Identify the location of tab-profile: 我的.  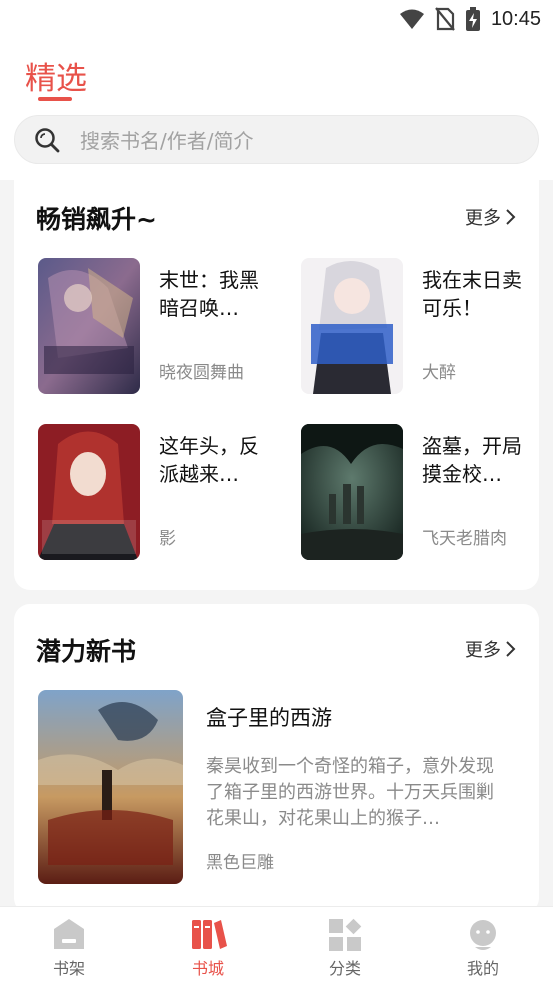
(483, 945).